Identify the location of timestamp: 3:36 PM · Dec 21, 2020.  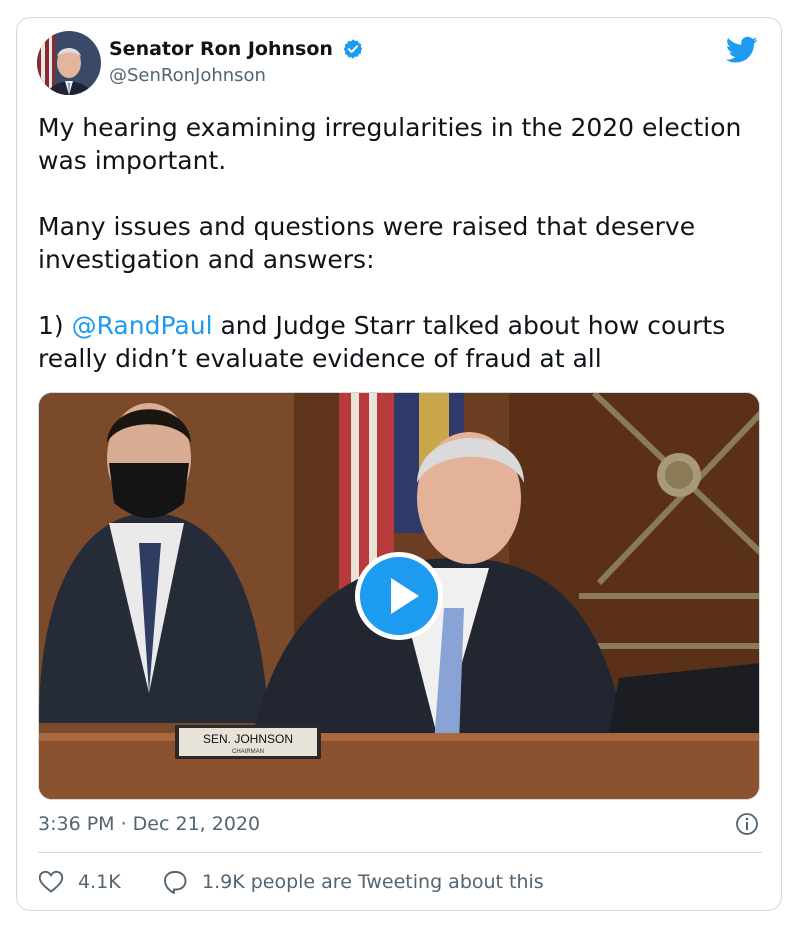
(149, 824).